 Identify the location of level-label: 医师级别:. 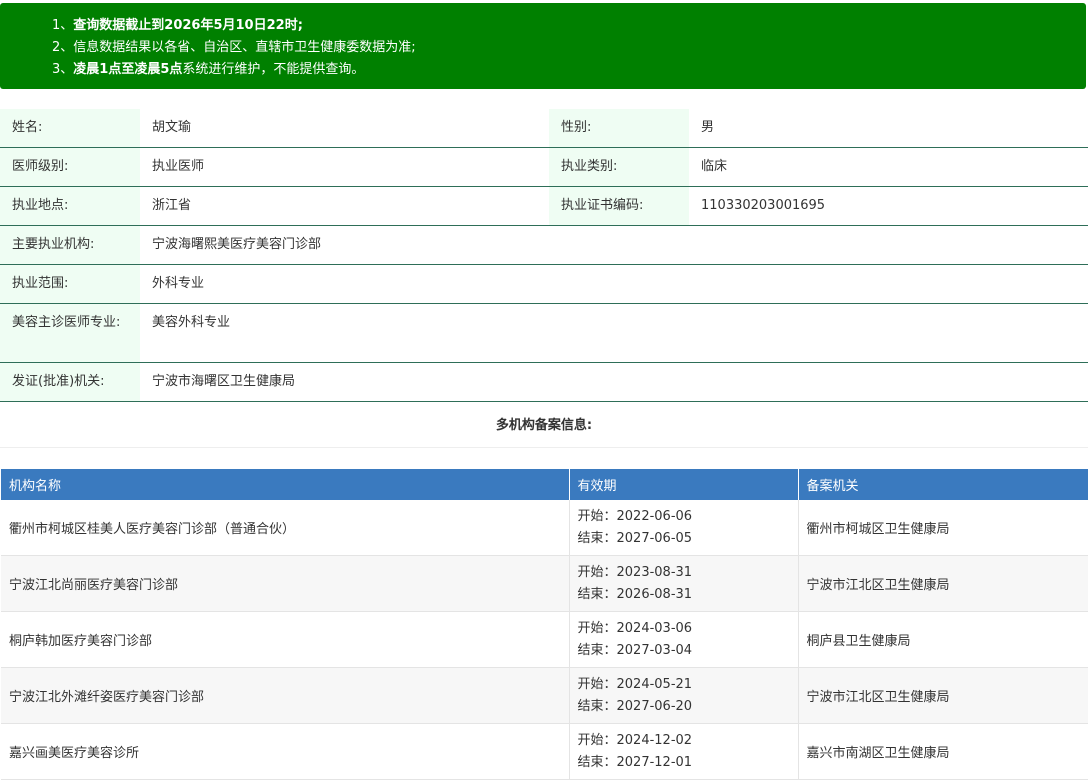
(70, 167).